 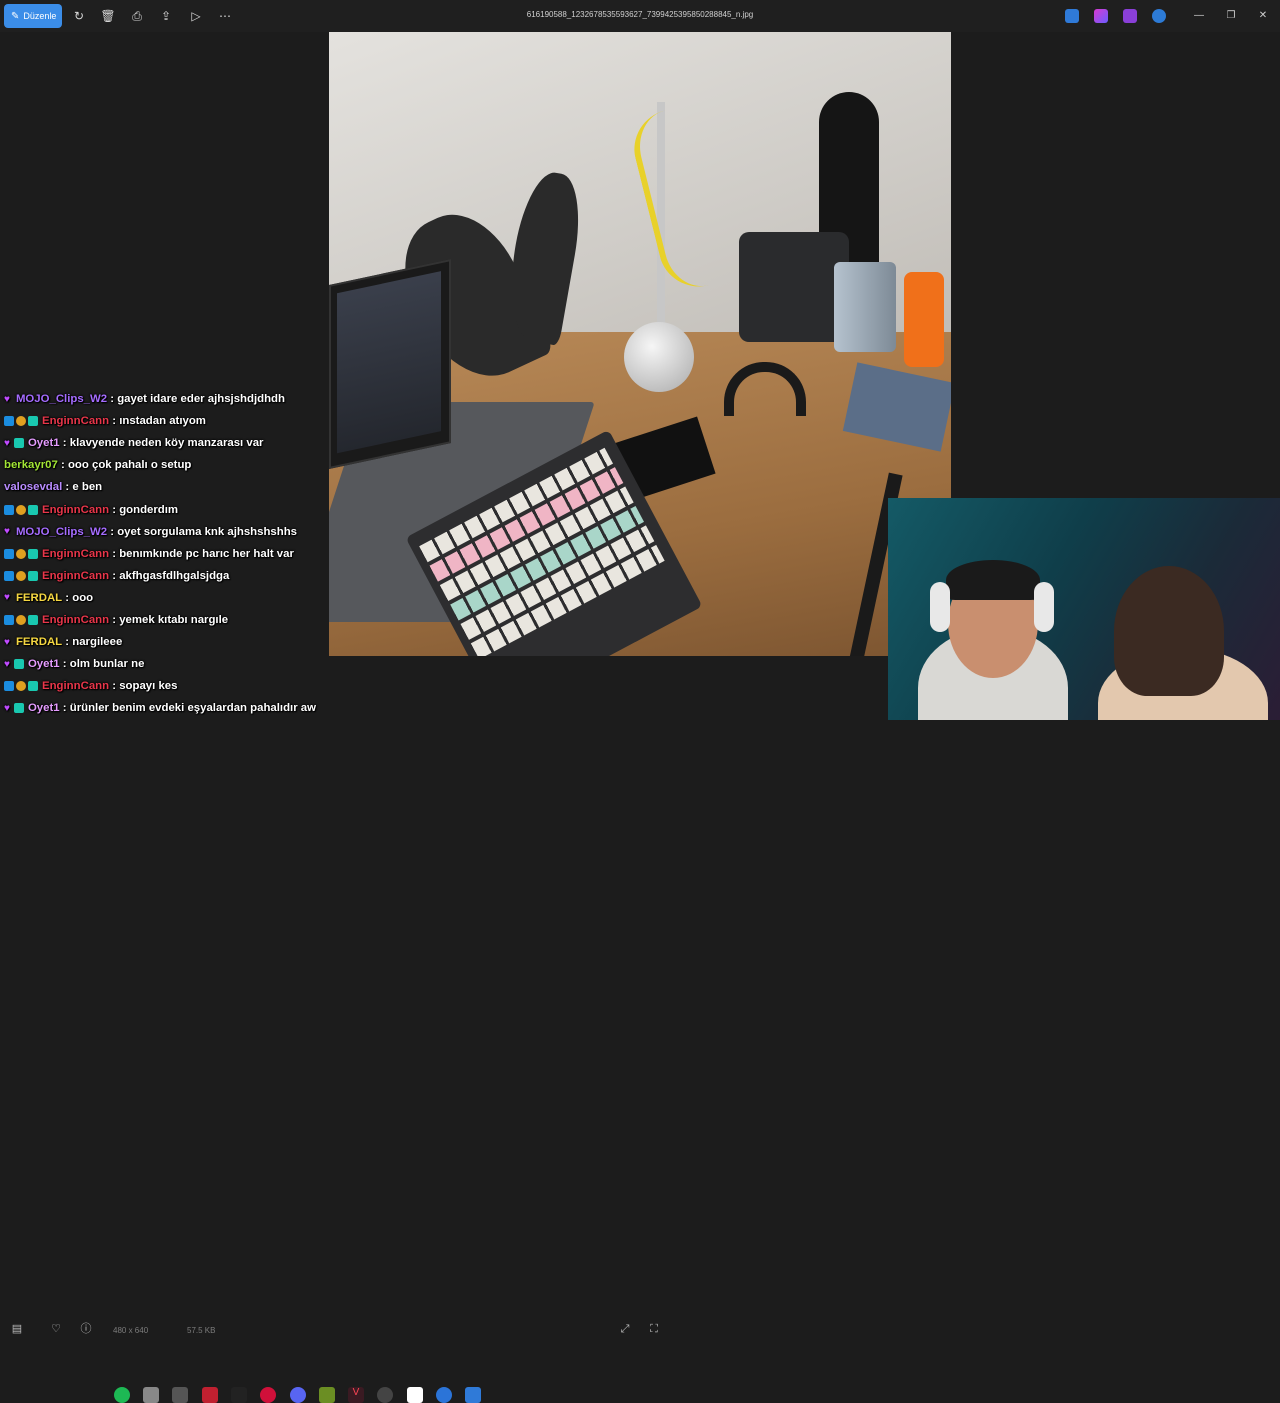 What do you see at coordinates (108, 16) in the screenshot?
I see `delete-icon: 🗑` at bounding box center [108, 16].